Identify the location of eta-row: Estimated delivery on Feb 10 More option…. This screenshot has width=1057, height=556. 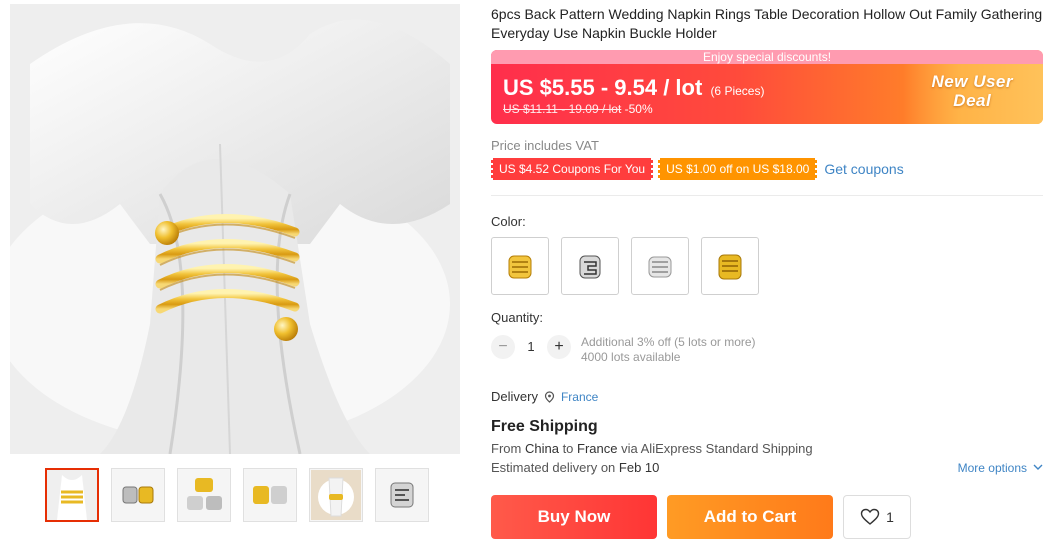
(767, 467).